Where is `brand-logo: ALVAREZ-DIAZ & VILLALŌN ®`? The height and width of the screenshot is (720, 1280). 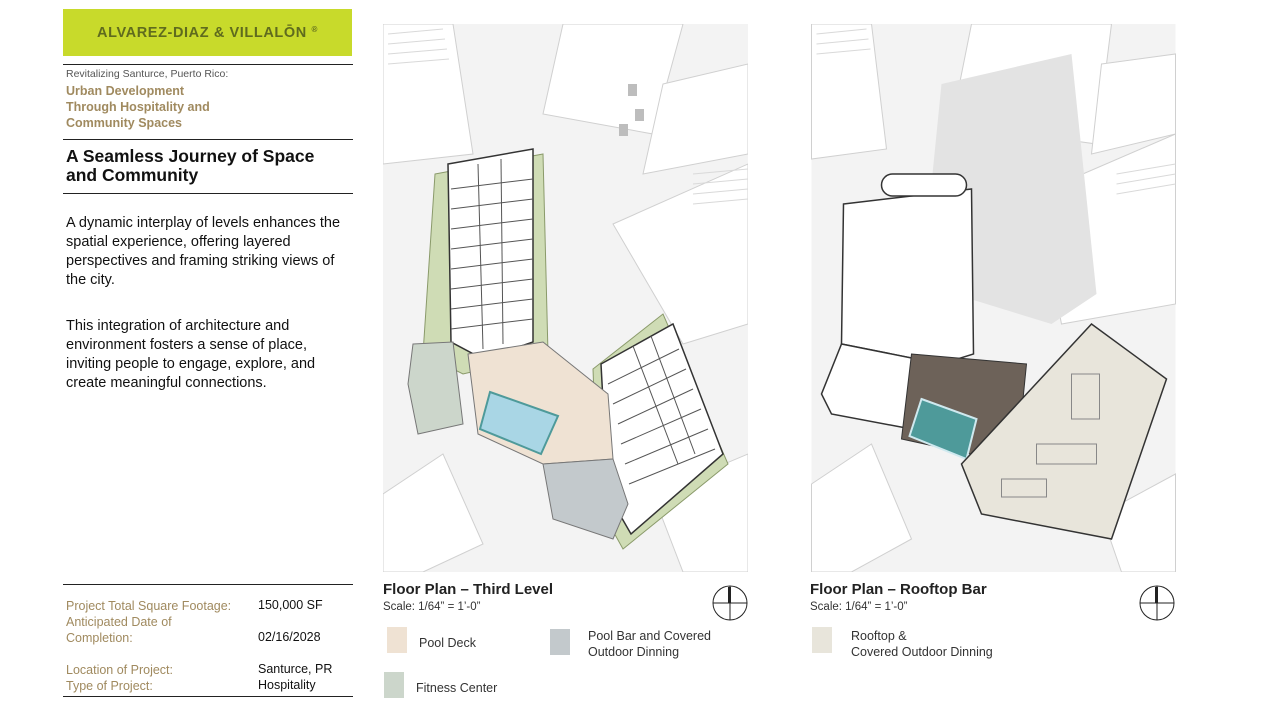
brand-logo: ALVAREZ-DIAZ & VILLALŌN ® is located at coordinates (207, 32).